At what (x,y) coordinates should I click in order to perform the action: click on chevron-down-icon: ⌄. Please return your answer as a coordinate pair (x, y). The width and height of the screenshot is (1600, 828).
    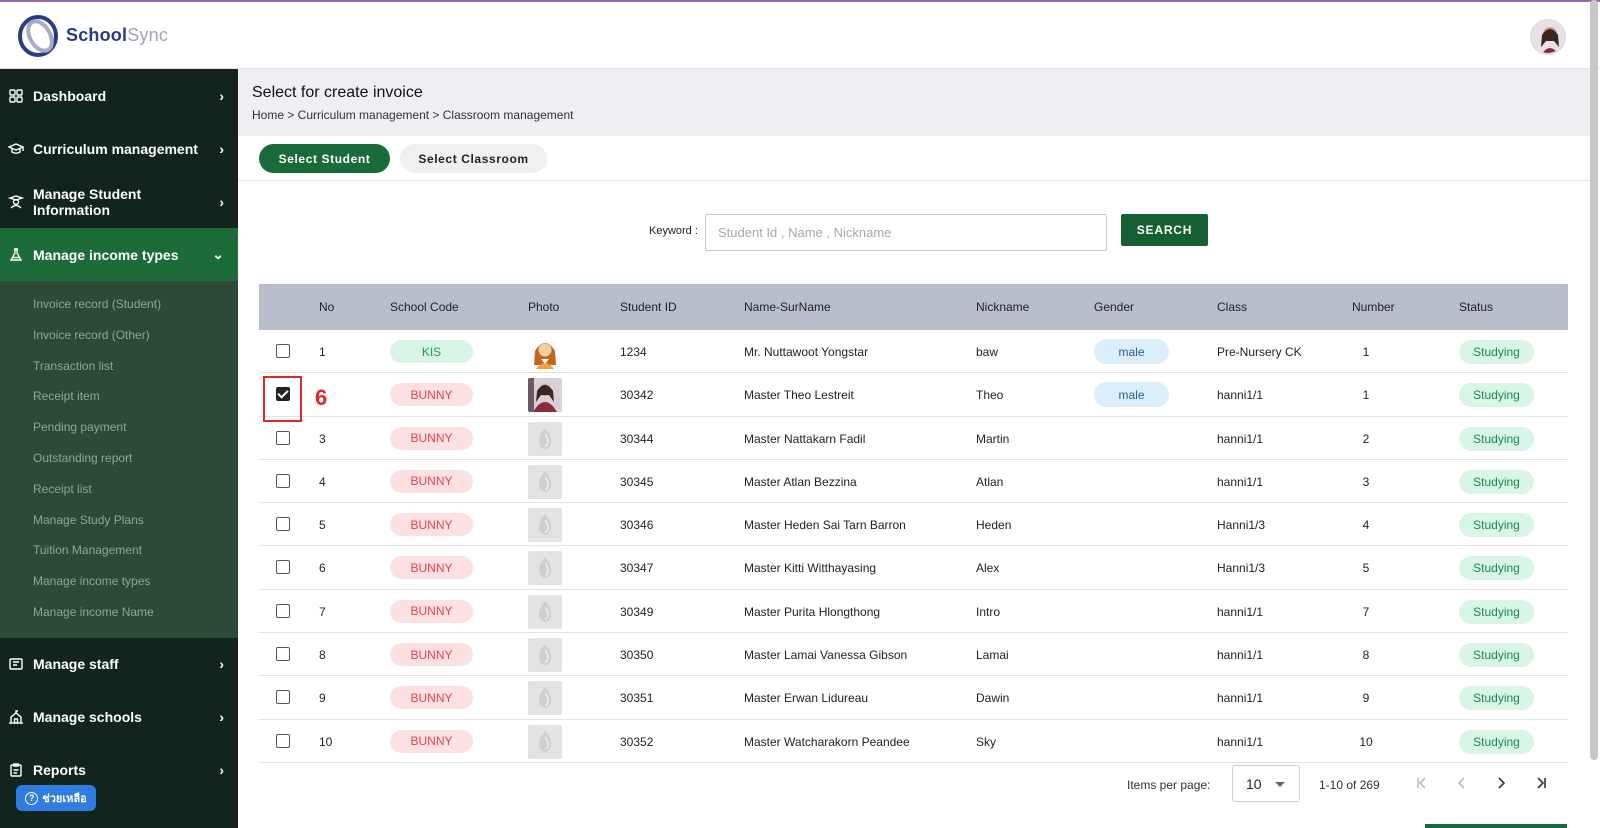
    Looking at the image, I should click on (218, 254).